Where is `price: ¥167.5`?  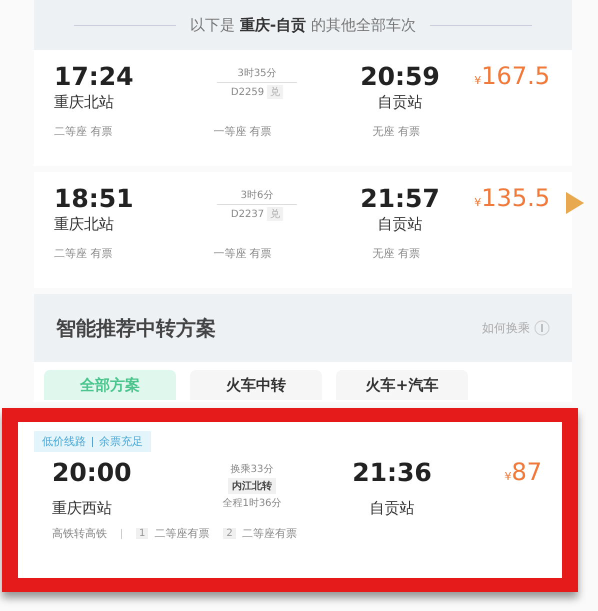
price: ¥167.5 is located at coordinates (511, 76).